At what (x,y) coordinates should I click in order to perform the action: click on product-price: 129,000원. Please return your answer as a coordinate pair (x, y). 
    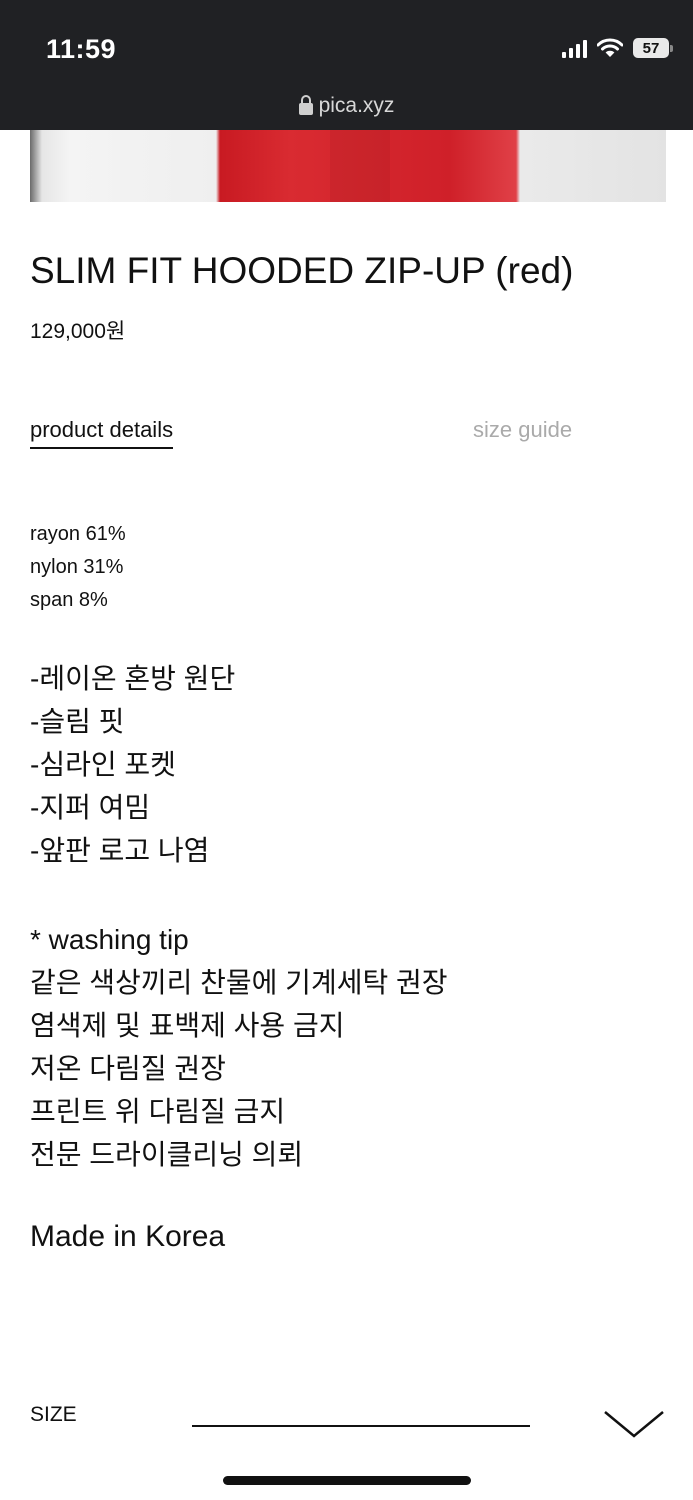
    Looking at the image, I should click on (78, 331).